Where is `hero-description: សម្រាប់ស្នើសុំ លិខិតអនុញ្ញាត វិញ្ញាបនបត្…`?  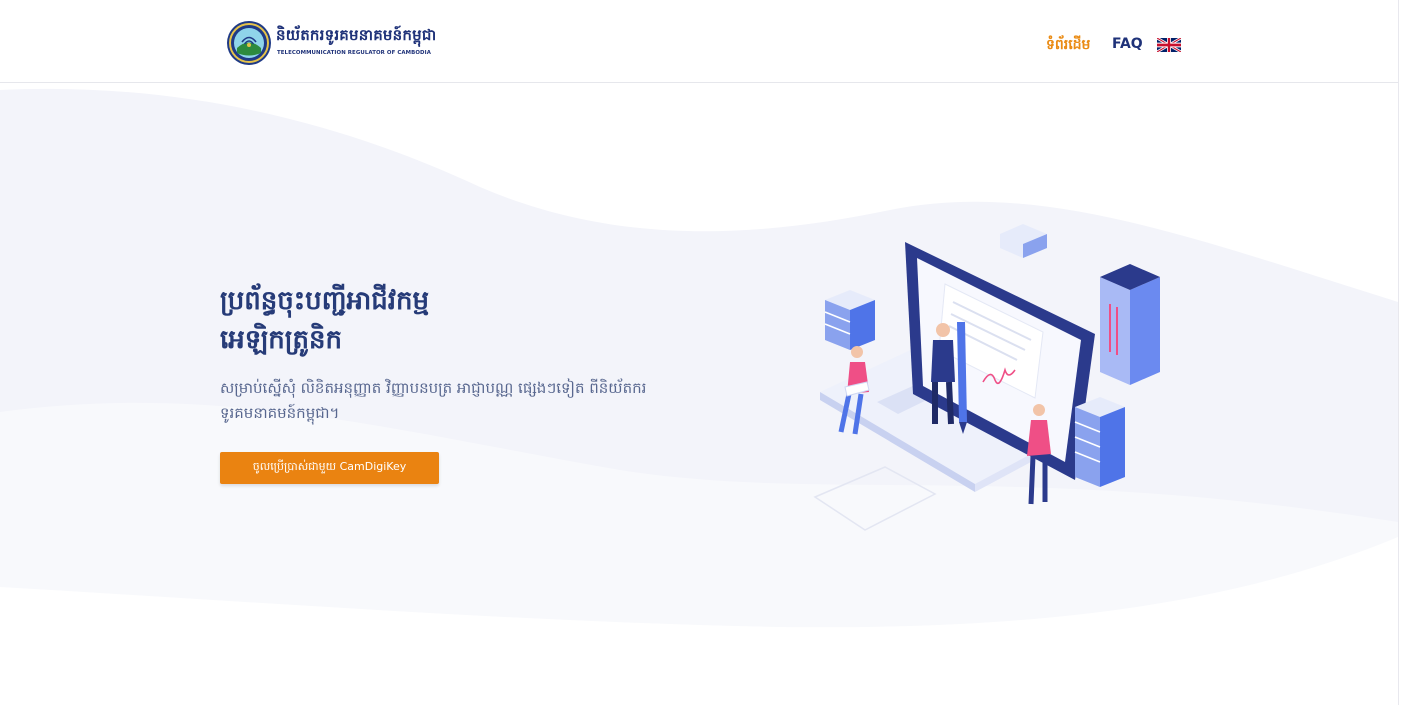
hero-description: សម្រាប់ស្នើសុំ លិខិតអនុញ្ញាត វិញ្ញាបនបត្… is located at coordinates (433, 400).